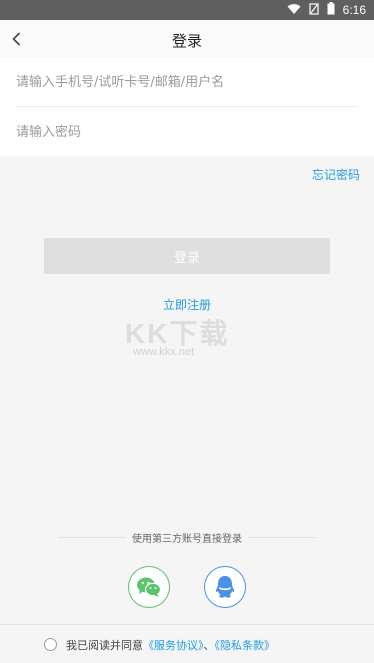 This screenshot has height=663, width=374. Describe the element at coordinates (354, 10) in the screenshot. I see `status-time: 6:16` at that location.